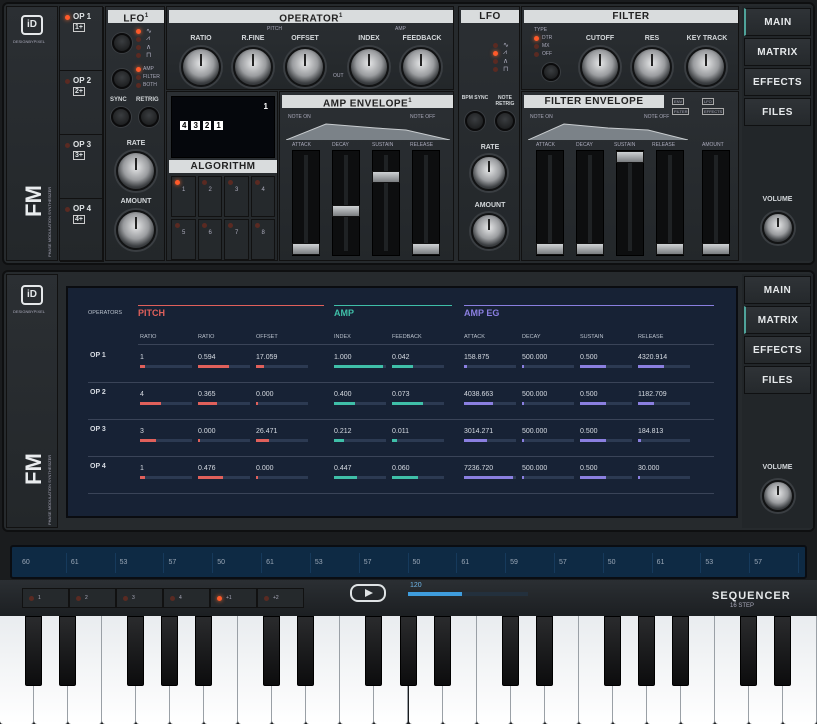  I want to click on amp-decay-fader, so click(346, 203).